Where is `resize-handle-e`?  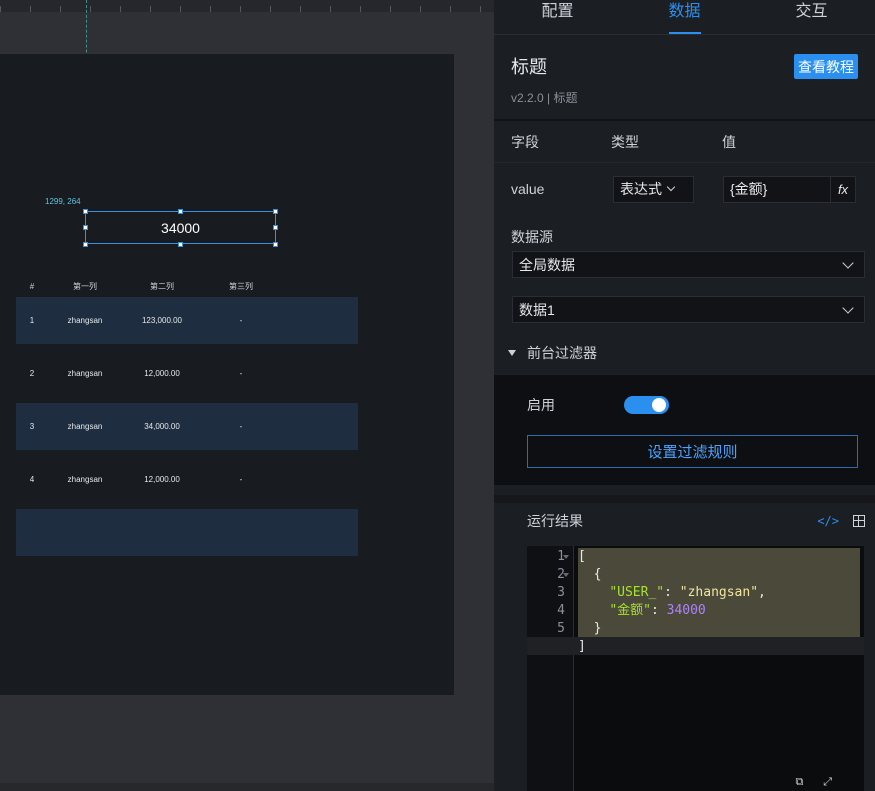 resize-handle-e is located at coordinates (275, 227).